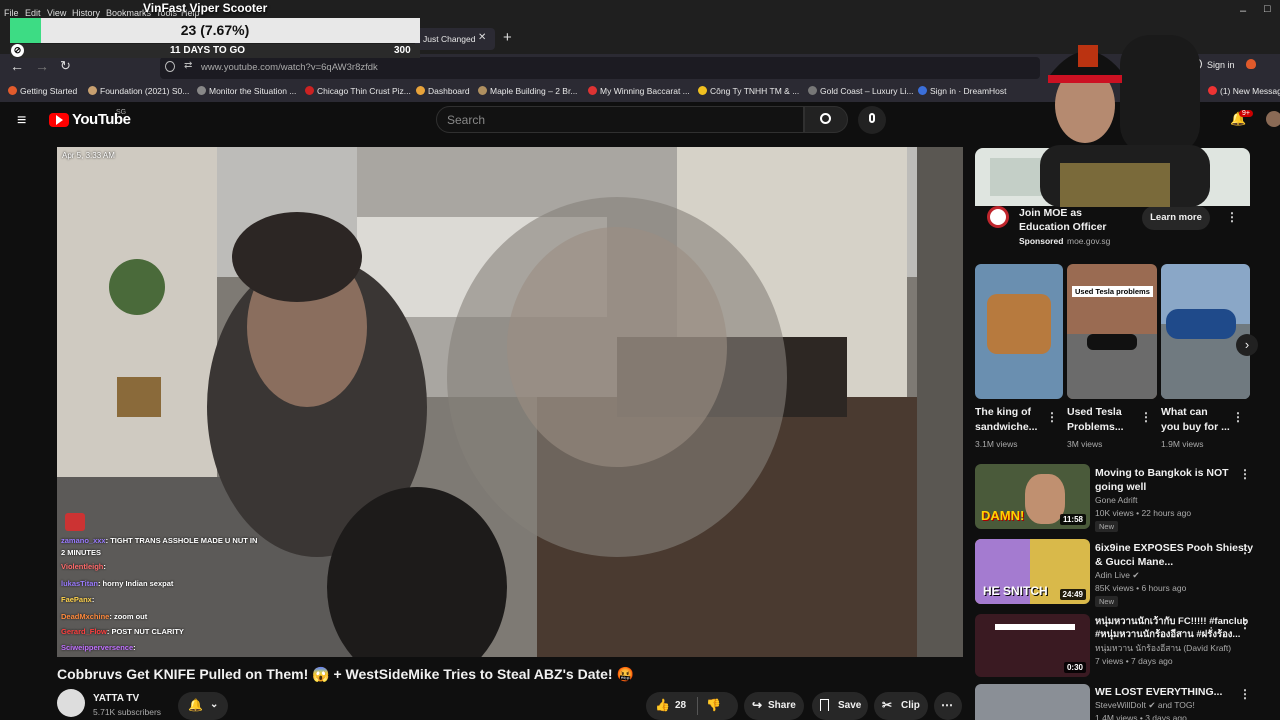 Image resolution: width=1280 pixels, height=720 pixels. What do you see at coordinates (1089, 241) in the screenshot?
I see `ad-domain: moe.gov.sg` at bounding box center [1089, 241].